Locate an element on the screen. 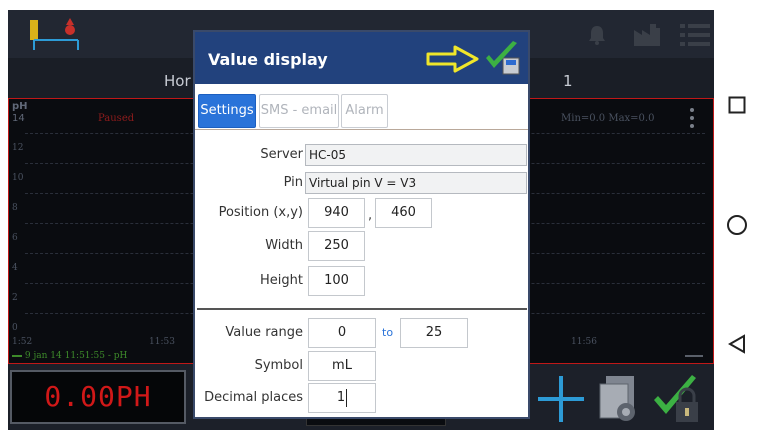 The height and width of the screenshot is (432, 757). settings-copy-icon is located at coordinates (619, 399).